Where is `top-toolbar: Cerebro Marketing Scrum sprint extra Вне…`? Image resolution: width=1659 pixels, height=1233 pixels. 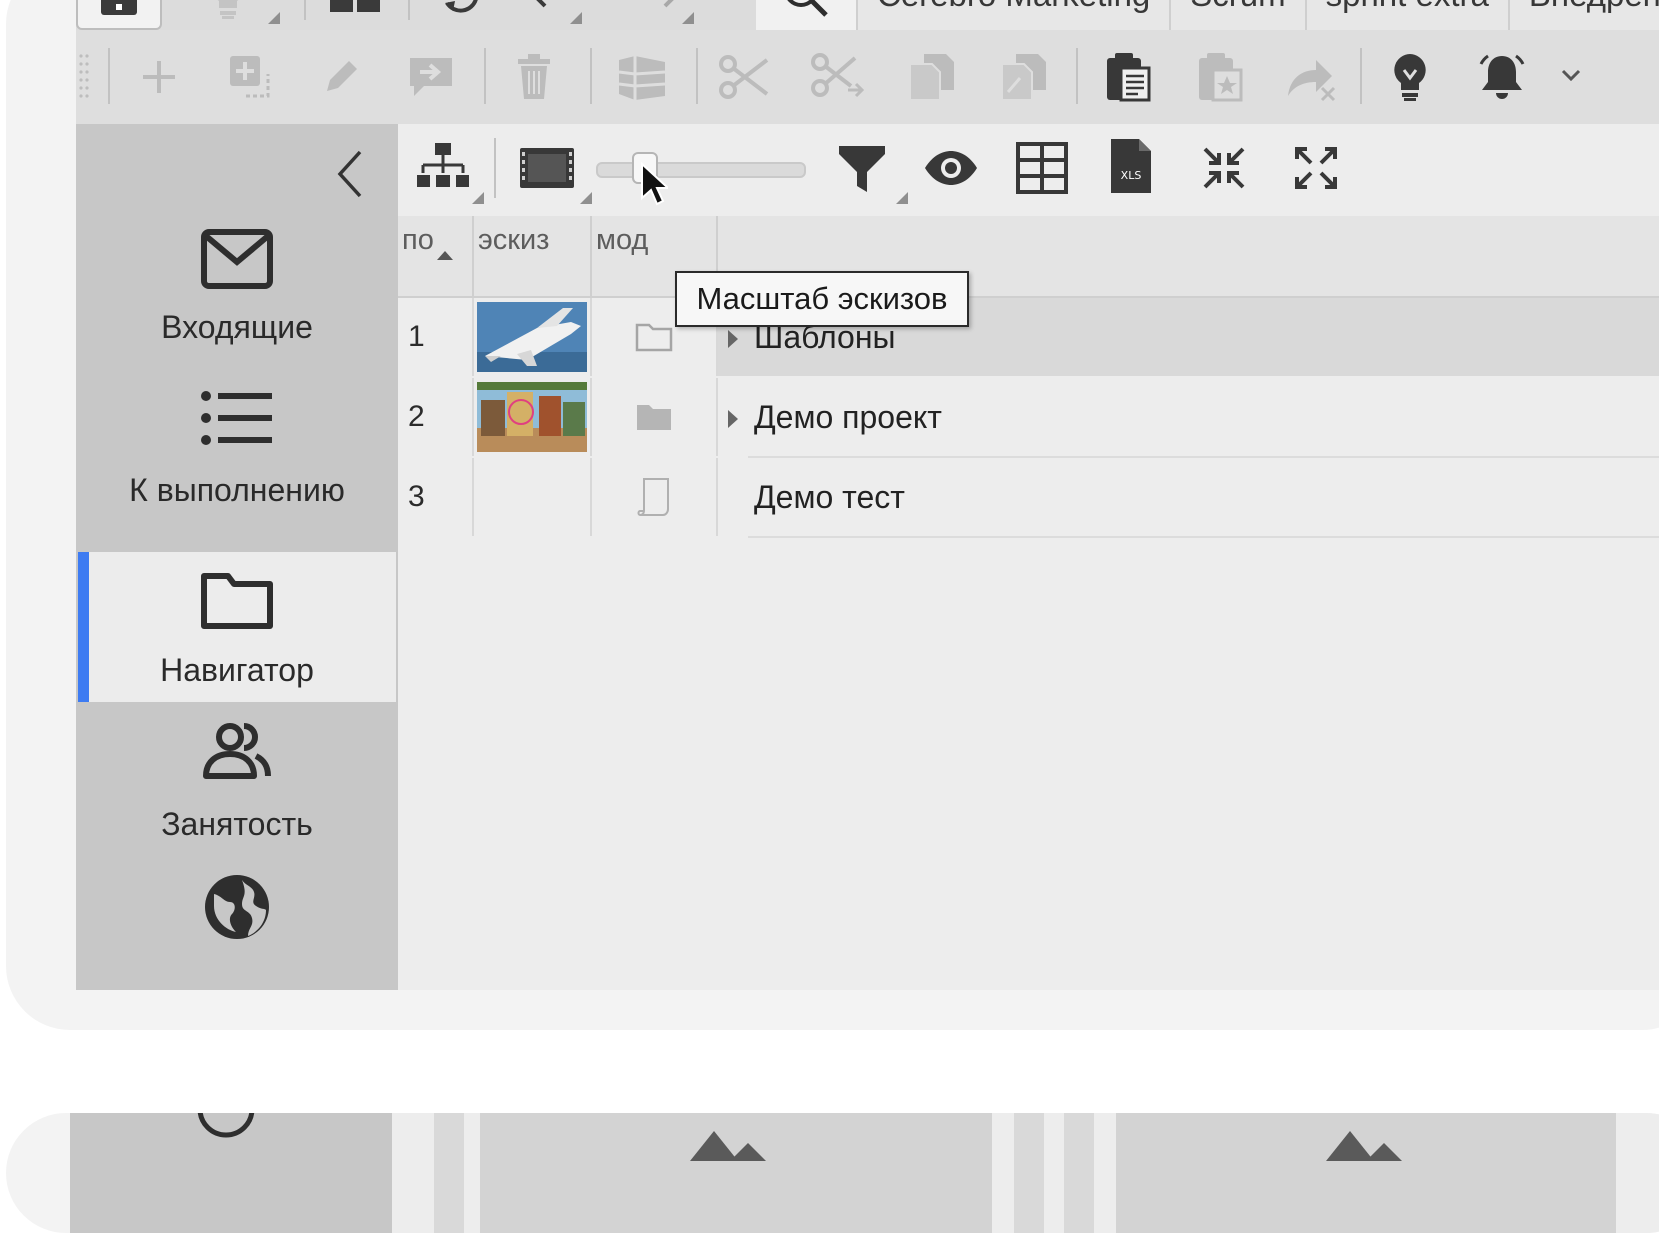 top-toolbar: Cerebro Marketing Scrum sprint extra Вне… is located at coordinates (867, 15).